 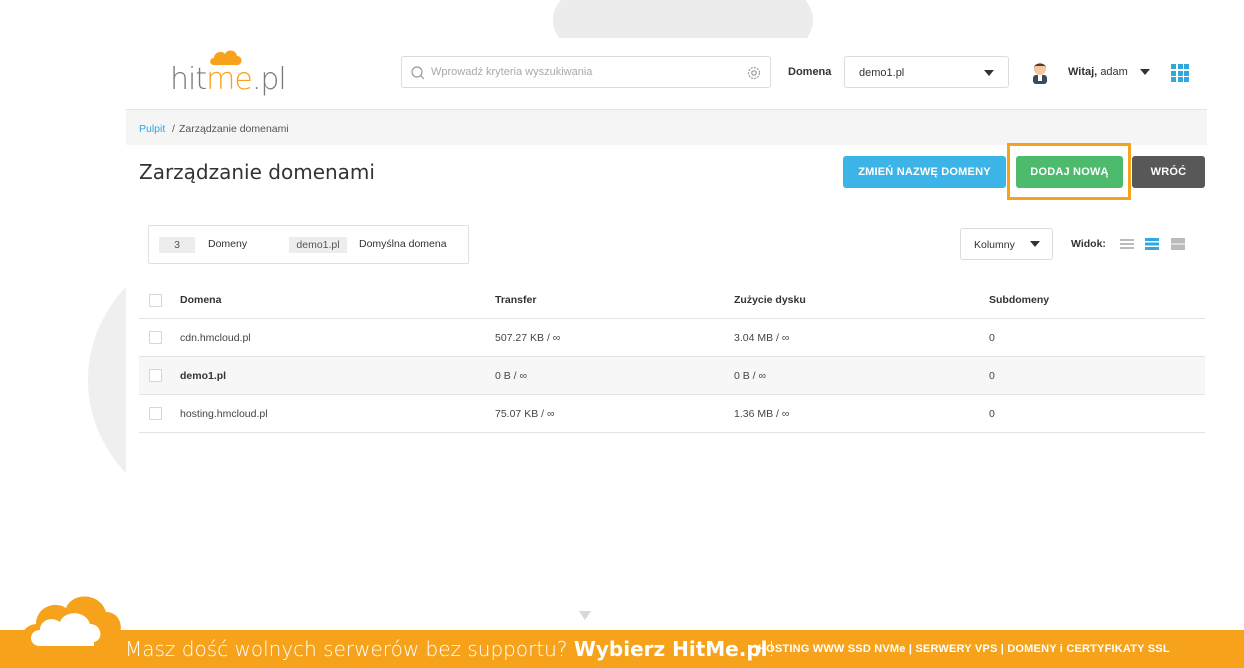 What do you see at coordinates (770, 300) in the screenshot?
I see `column-header-disk: Zużycie dysku` at bounding box center [770, 300].